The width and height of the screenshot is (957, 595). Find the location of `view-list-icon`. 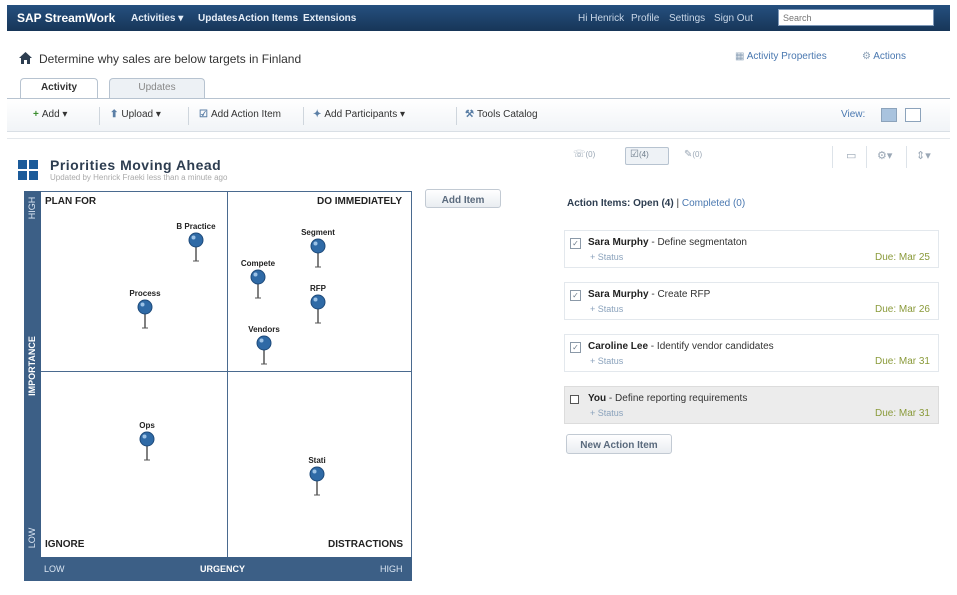

view-list-icon is located at coordinates (913, 115).